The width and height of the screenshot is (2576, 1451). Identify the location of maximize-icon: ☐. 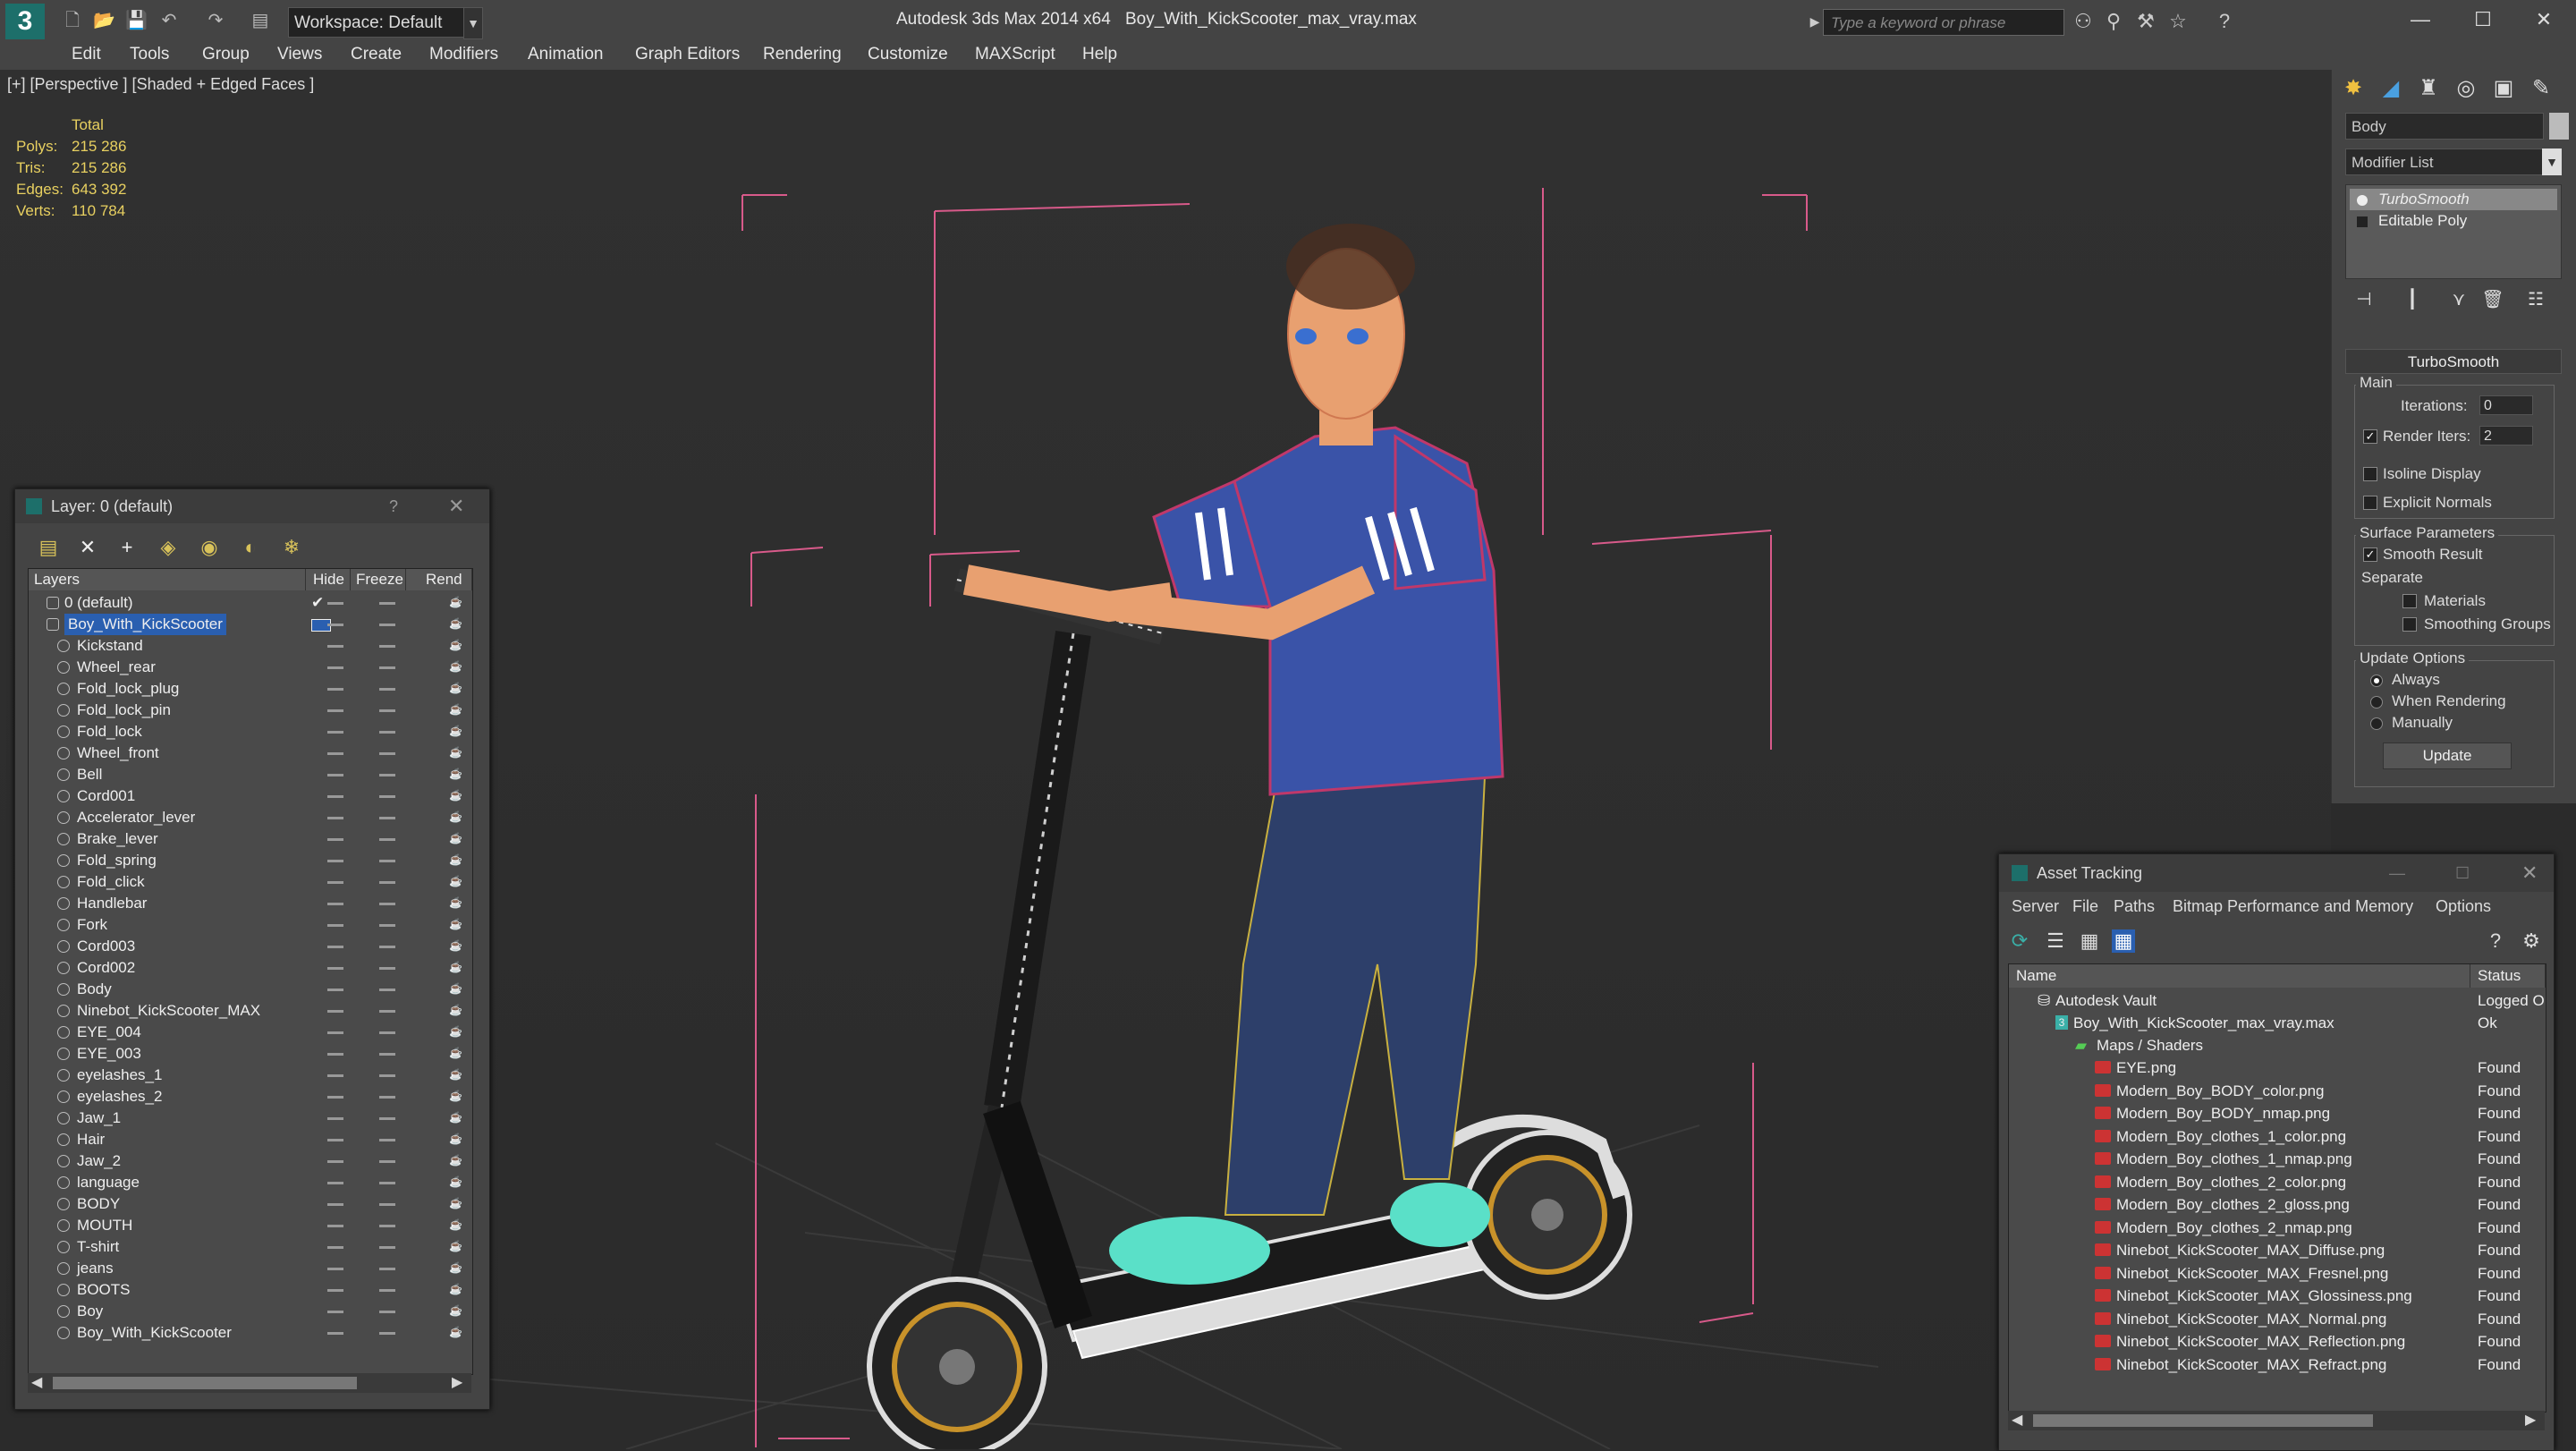
(2483, 19).